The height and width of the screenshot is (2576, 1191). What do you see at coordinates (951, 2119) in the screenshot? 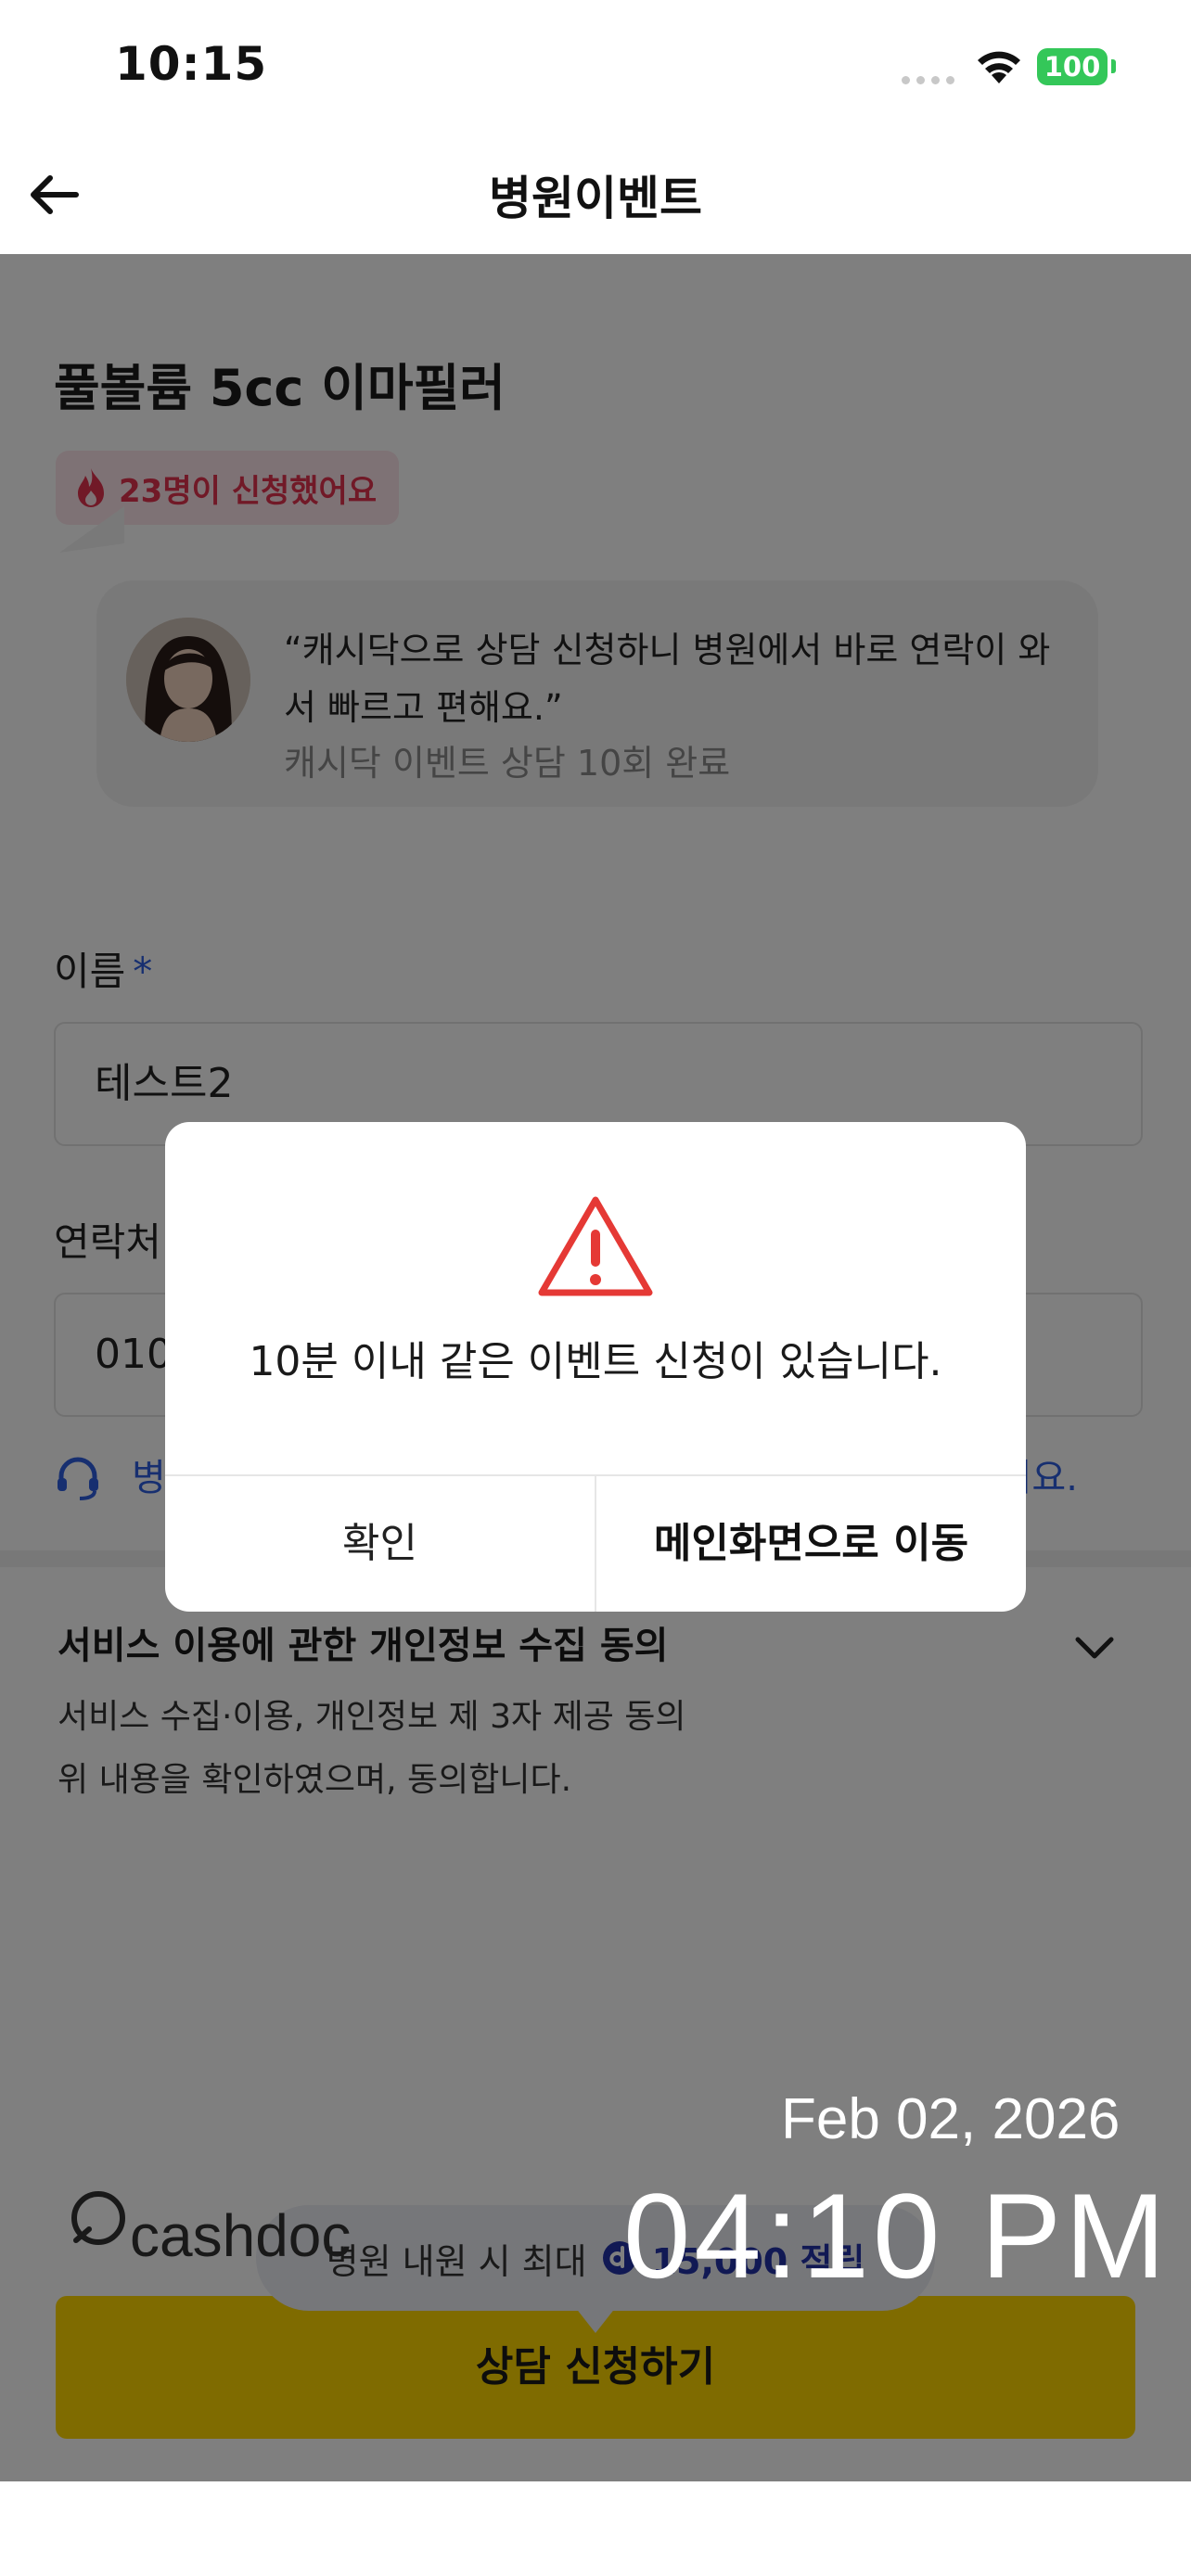
I see `timestamp-date: Feb 02, 2026` at bounding box center [951, 2119].